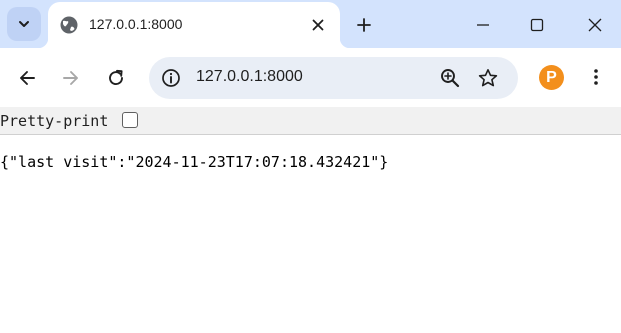 This screenshot has height=333, width=621. Describe the element at coordinates (130, 120) in the screenshot. I see `pretty-print-checkbox` at that location.